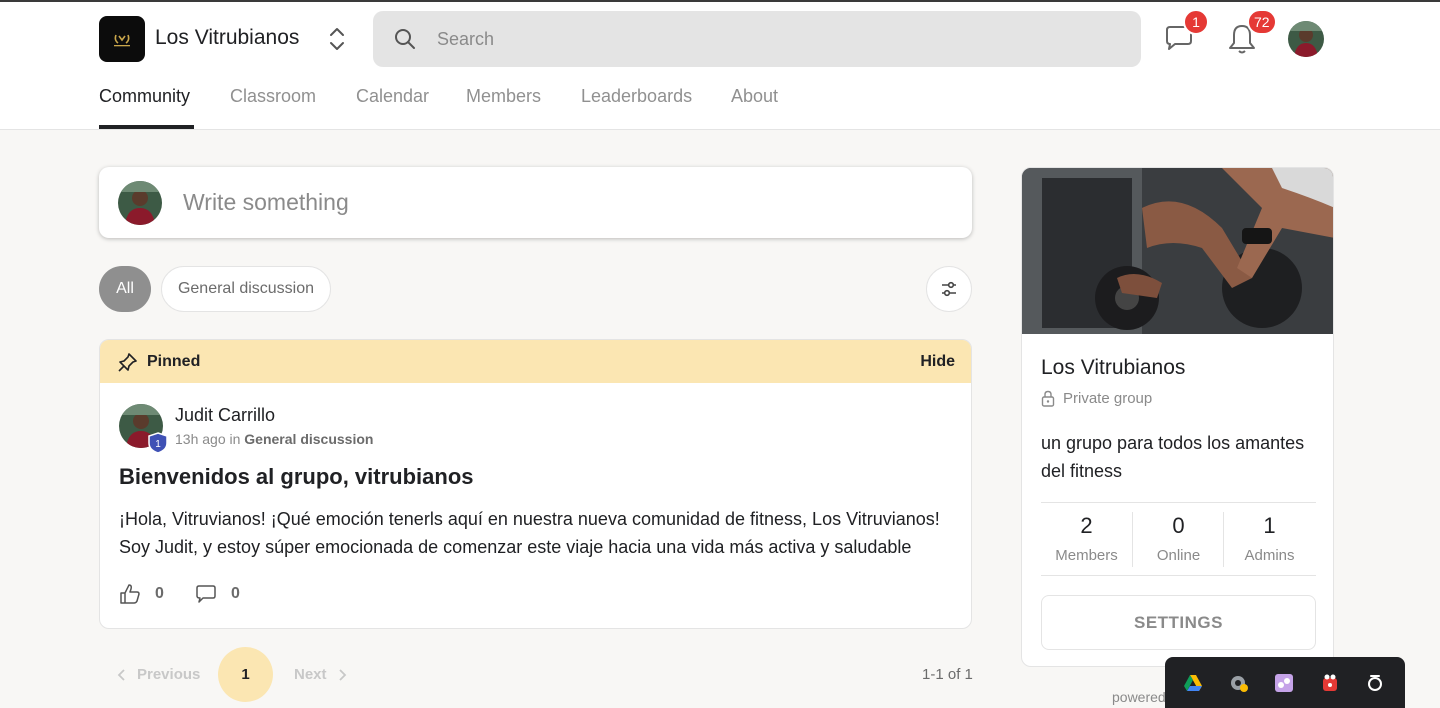 This screenshot has height=708, width=1440. I want to click on chevron-right-icon, so click(342, 674).